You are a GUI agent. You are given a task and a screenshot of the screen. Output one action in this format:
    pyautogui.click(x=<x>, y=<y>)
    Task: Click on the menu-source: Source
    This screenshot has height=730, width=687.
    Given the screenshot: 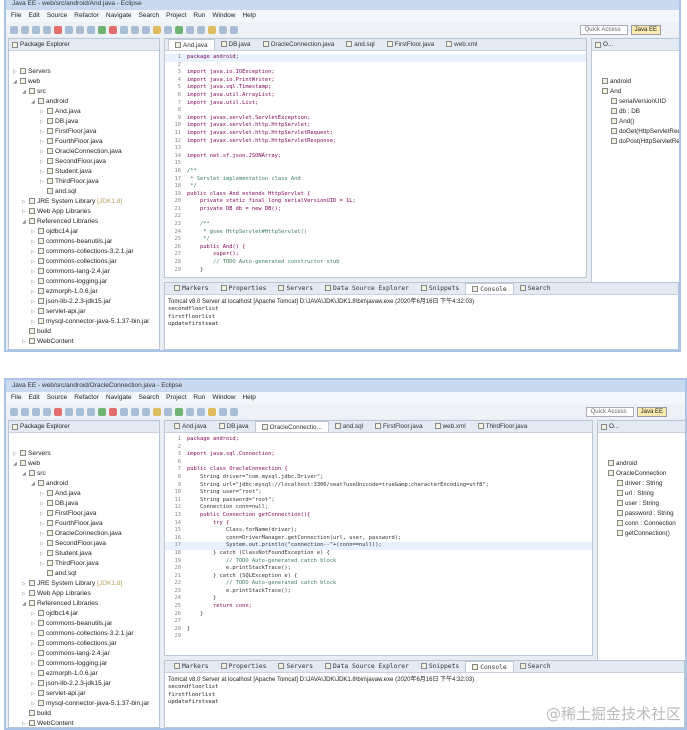 What is the action you would take?
    pyautogui.click(x=57, y=16)
    